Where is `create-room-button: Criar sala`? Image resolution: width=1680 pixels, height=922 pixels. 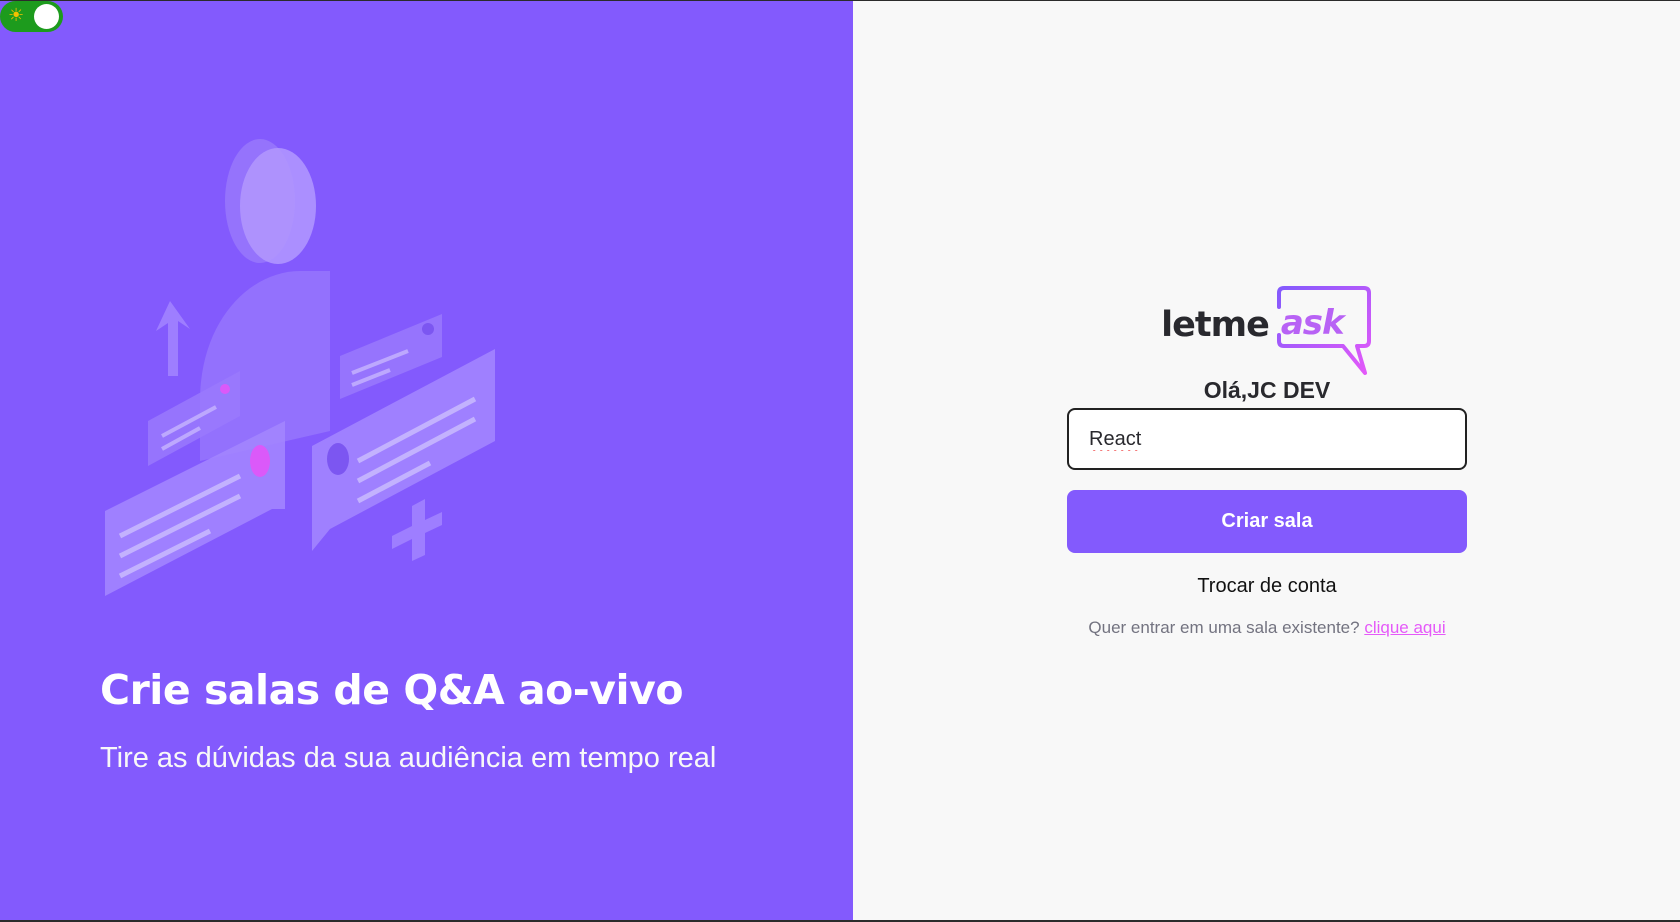 create-room-button: Criar sala is located at coordinates (1267, 521).